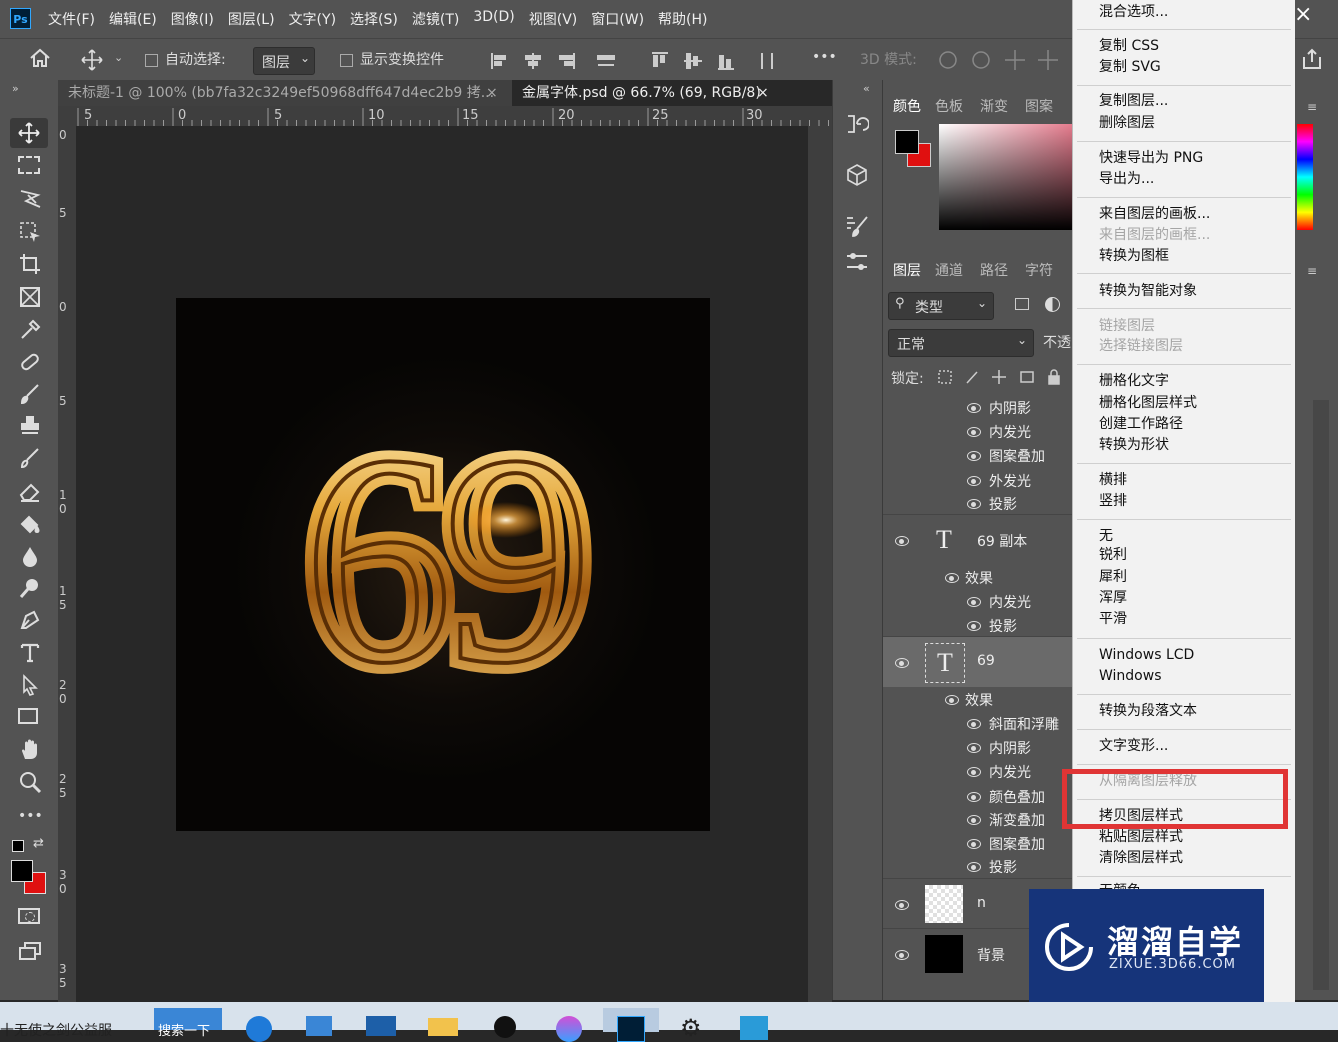  I want to click on adjustments-icon, so click(858, 264).